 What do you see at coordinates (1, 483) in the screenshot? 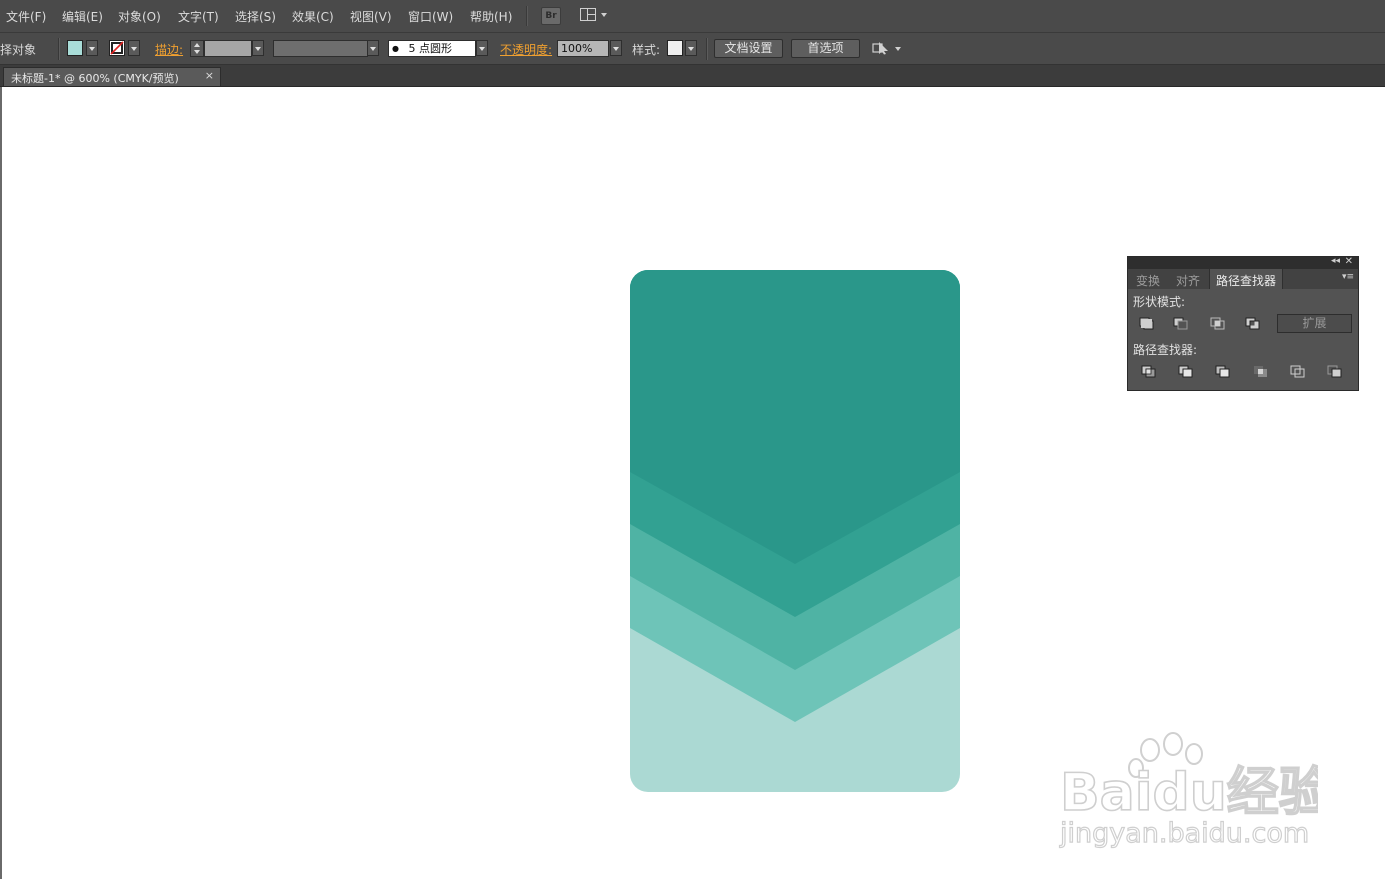
I see `canvas-left-edge` at bounding box center [1, 483].